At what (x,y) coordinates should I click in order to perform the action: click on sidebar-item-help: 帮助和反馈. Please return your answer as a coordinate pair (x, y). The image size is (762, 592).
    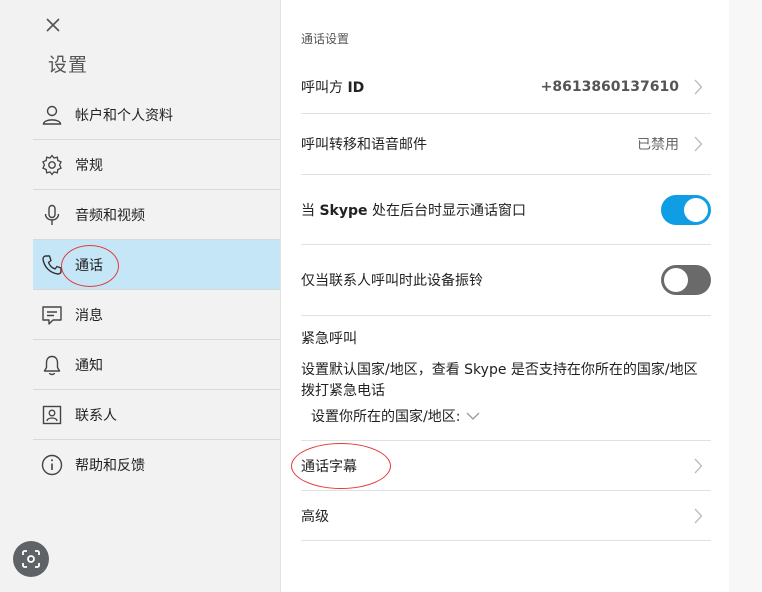
    Looking at the image, I should click on (156, 464).